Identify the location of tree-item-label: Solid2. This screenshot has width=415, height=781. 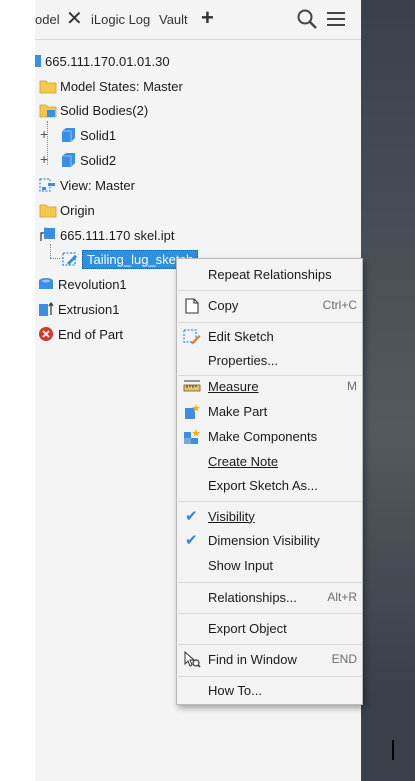
(98, 160).